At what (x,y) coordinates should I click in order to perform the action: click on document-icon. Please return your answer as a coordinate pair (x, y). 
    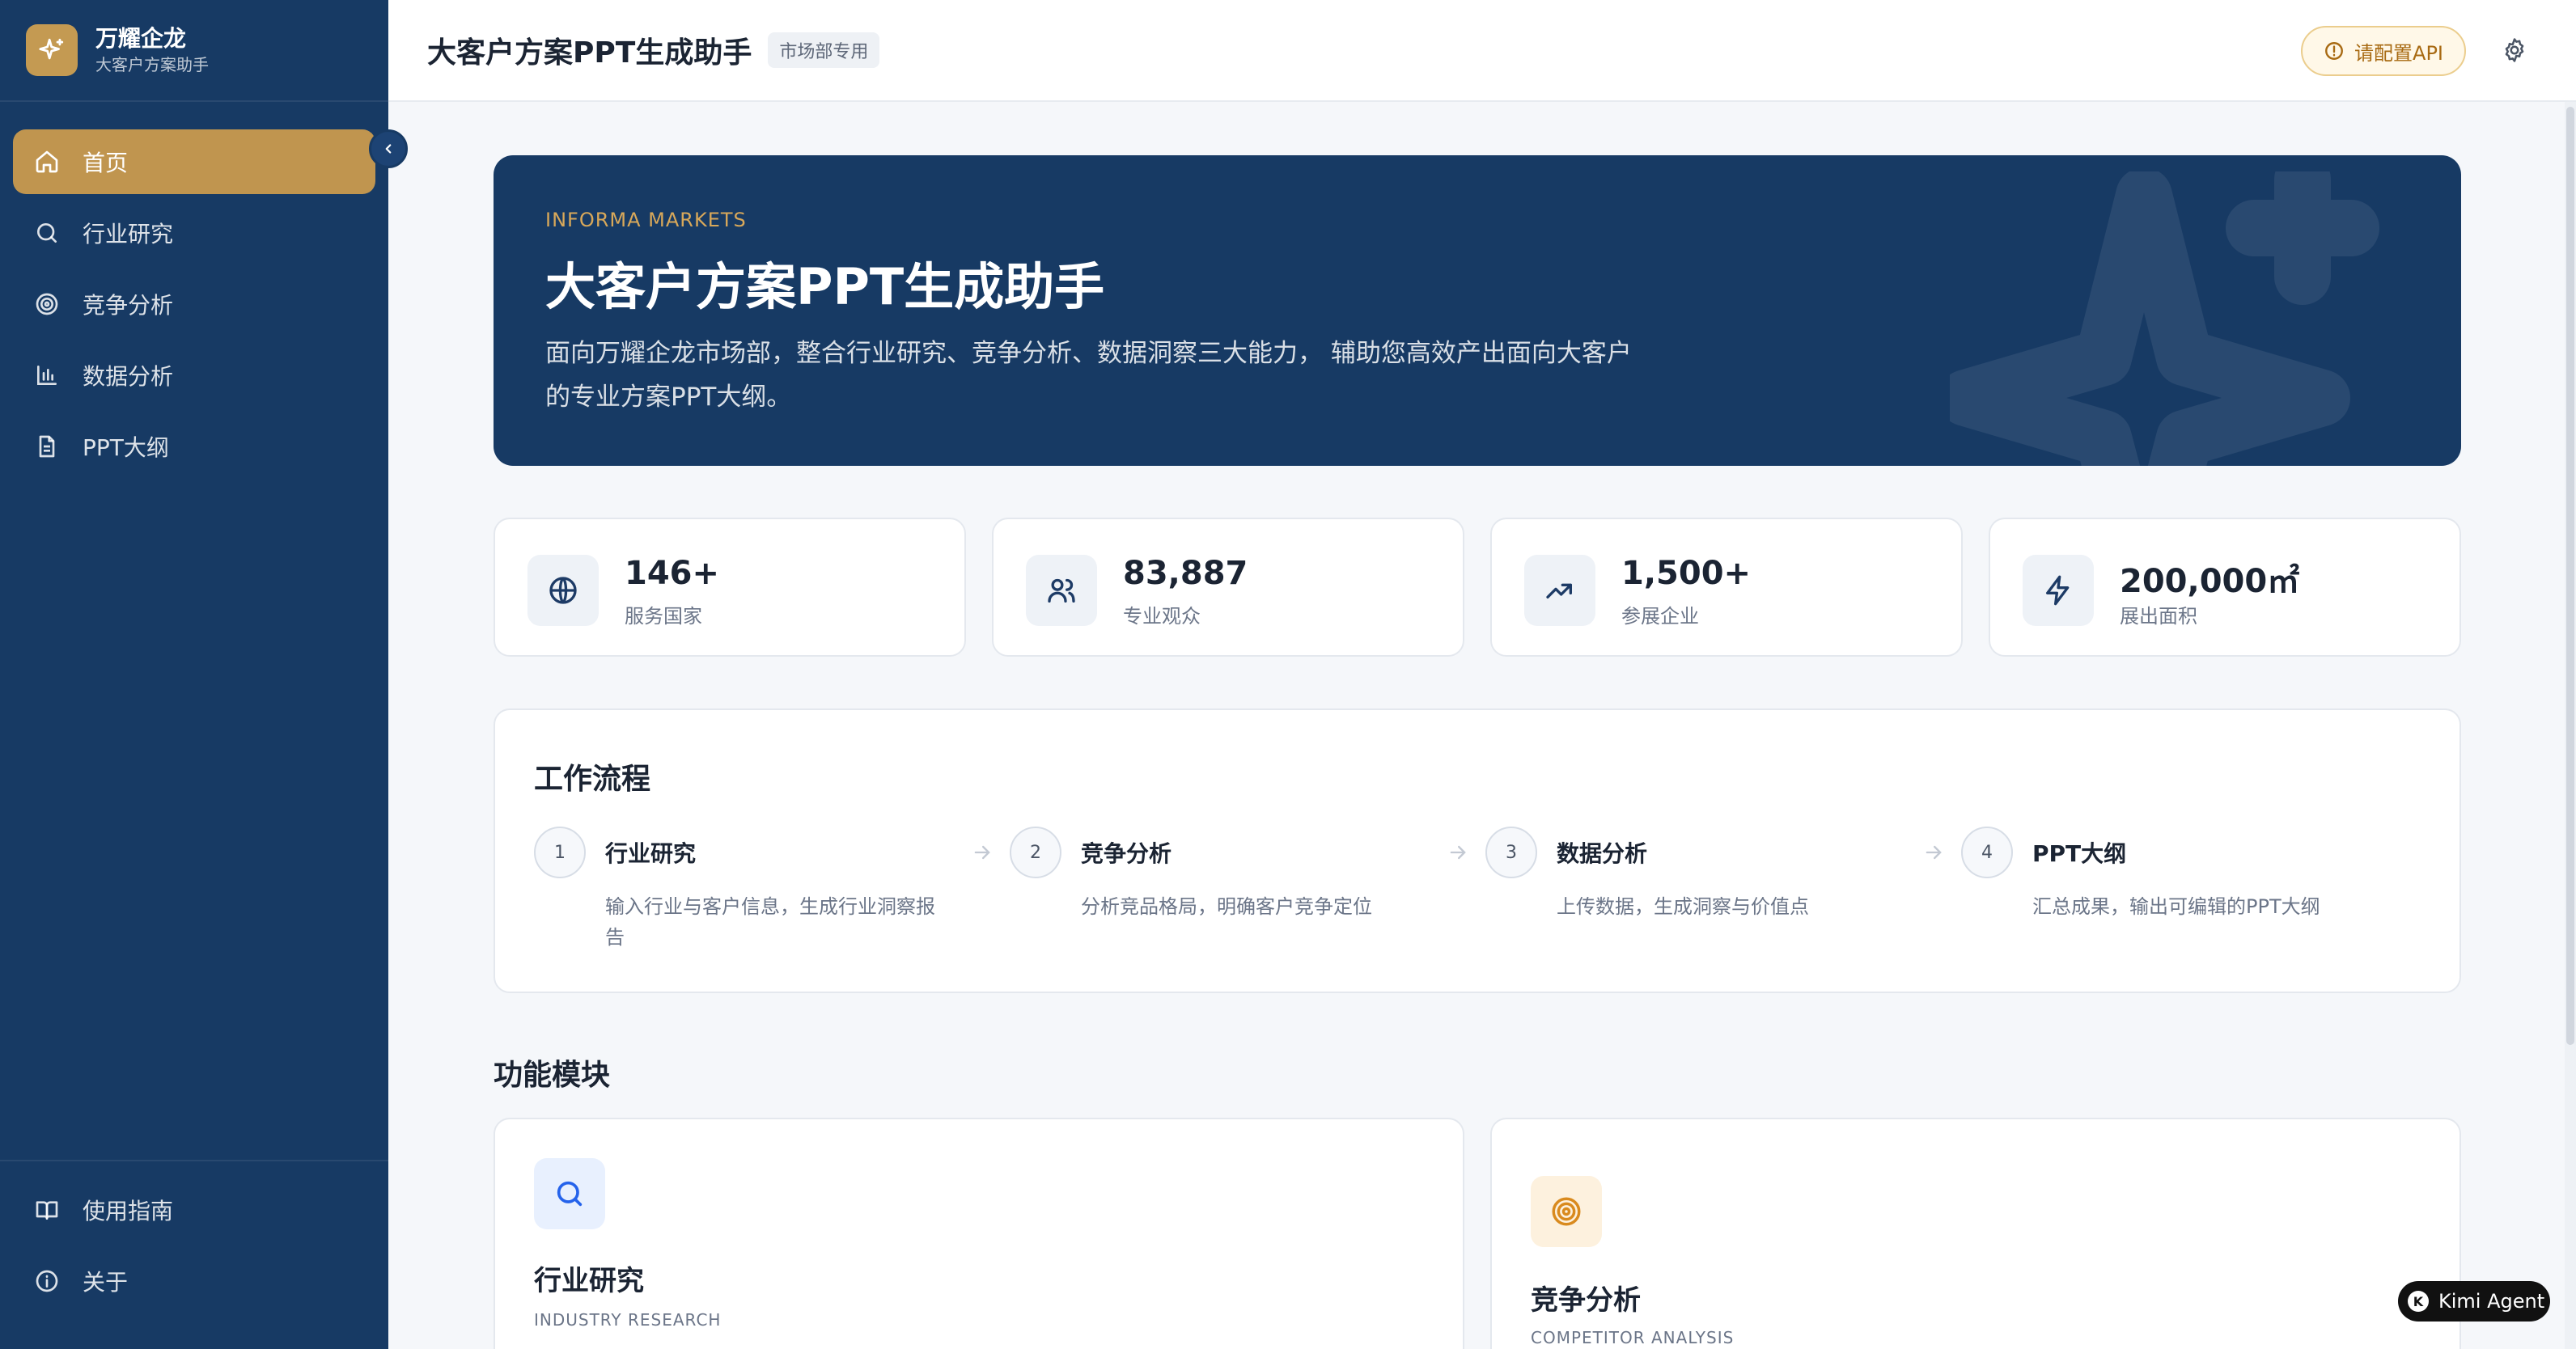
    Looking at the image, I should click on (46, 446).